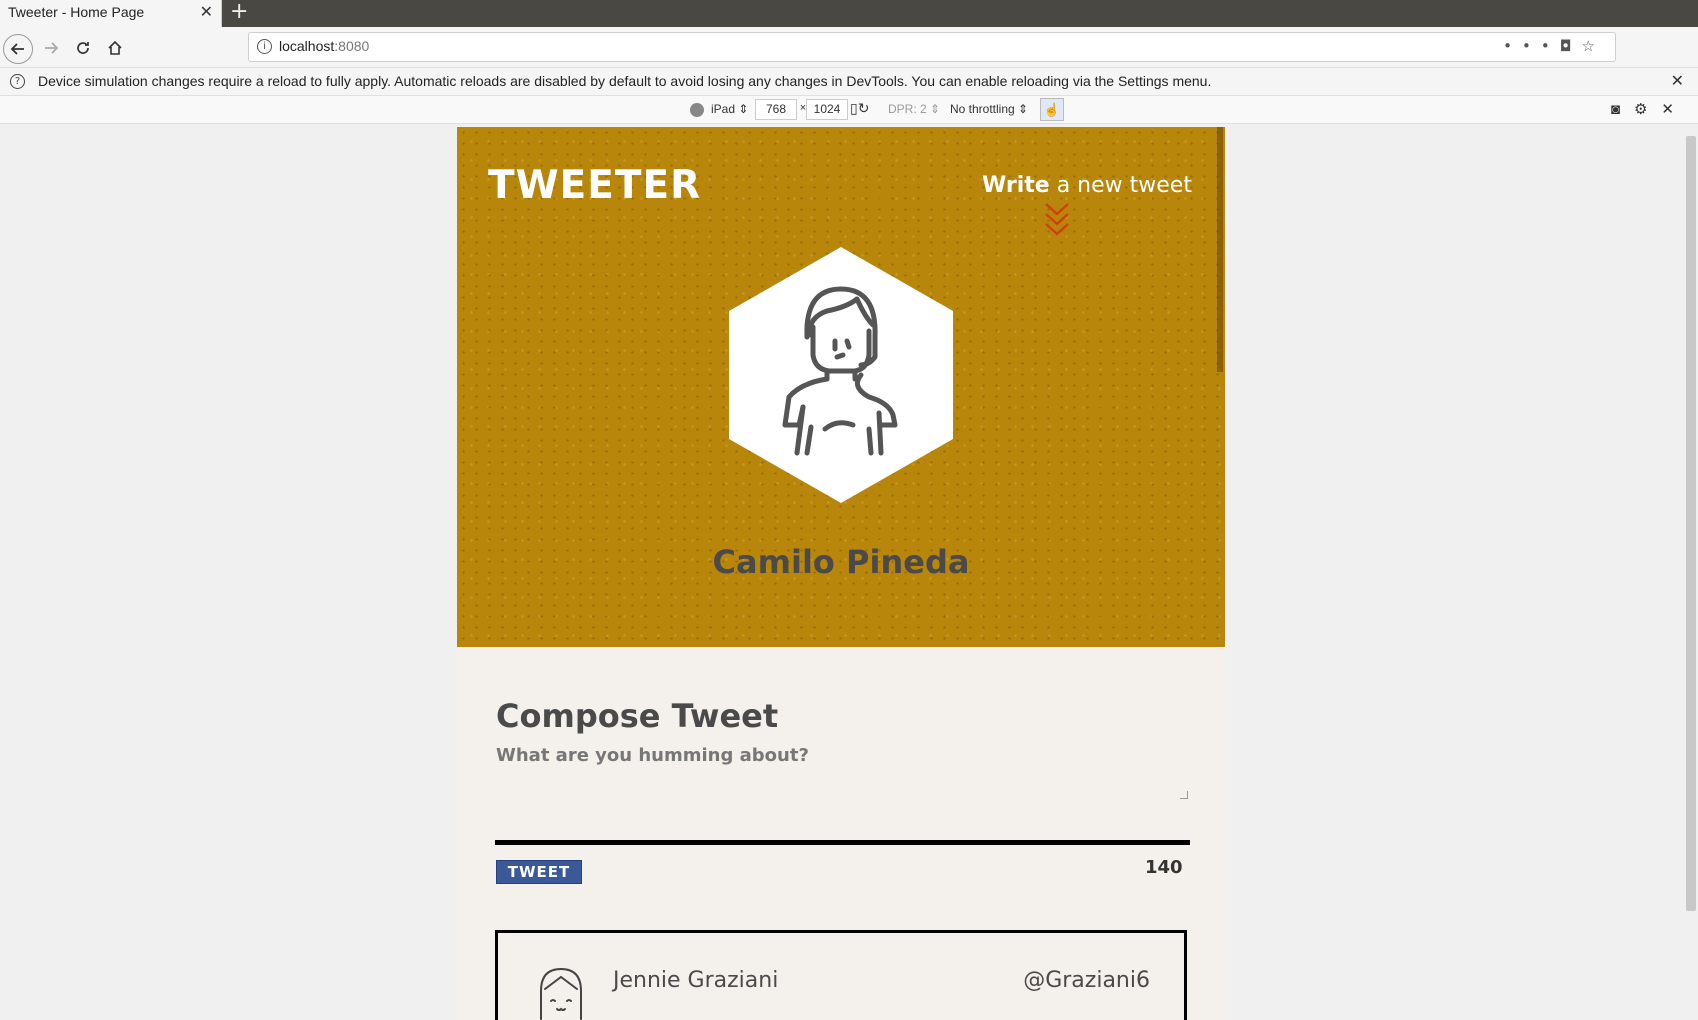 This screenshot has height=1020, width=1698. What do you see at coordinates (932, 47) in the screenshot?
I see `url-bar: i localhost:8080 •••◘☆` at bounding box center [932, 47].